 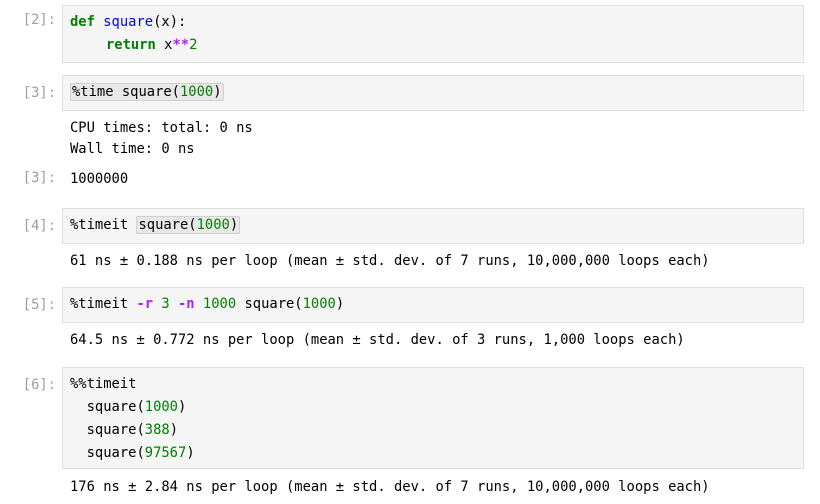 I want to click on code-line: def square(x):, so click(x=128, y=22).